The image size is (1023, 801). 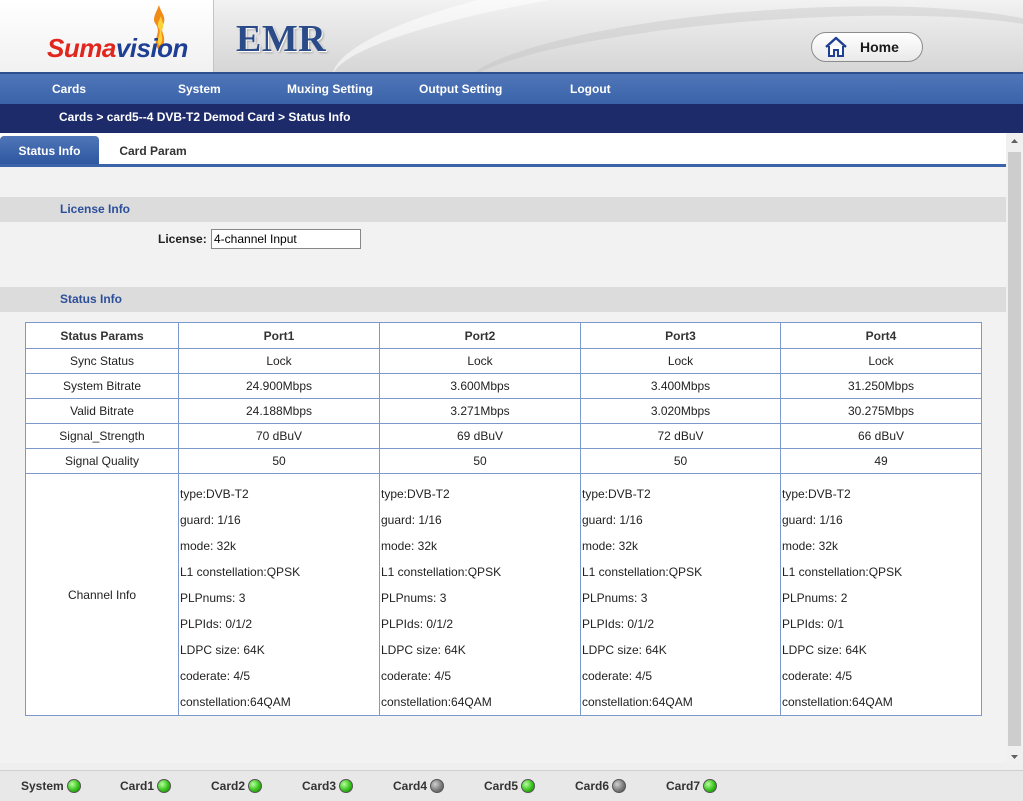 I want to click on nav-item-muxing-setting: Muxing Setting, so click(x=330, y=89).